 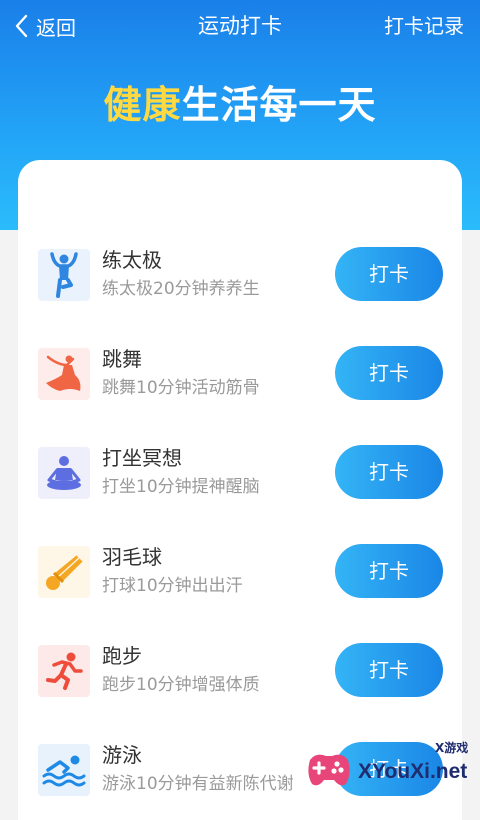 What do you see at coordinates (64, 572) in the screenshot?
I see `badminton-icon` at bounding box center [64, 572].